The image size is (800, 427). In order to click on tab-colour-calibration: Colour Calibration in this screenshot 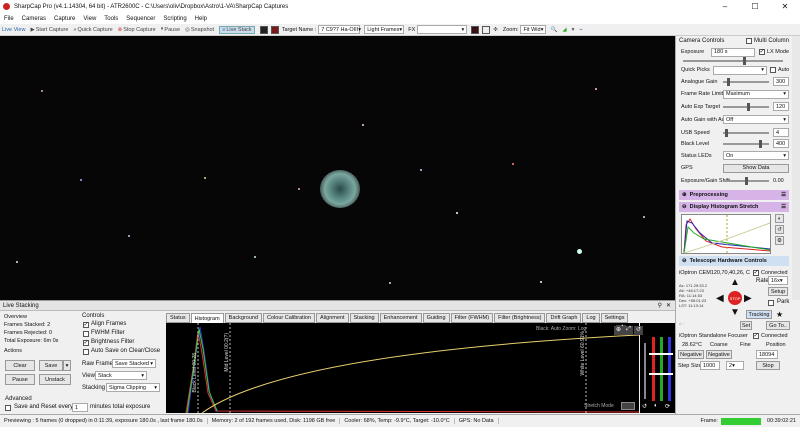, I will do `click(289, 318)`.